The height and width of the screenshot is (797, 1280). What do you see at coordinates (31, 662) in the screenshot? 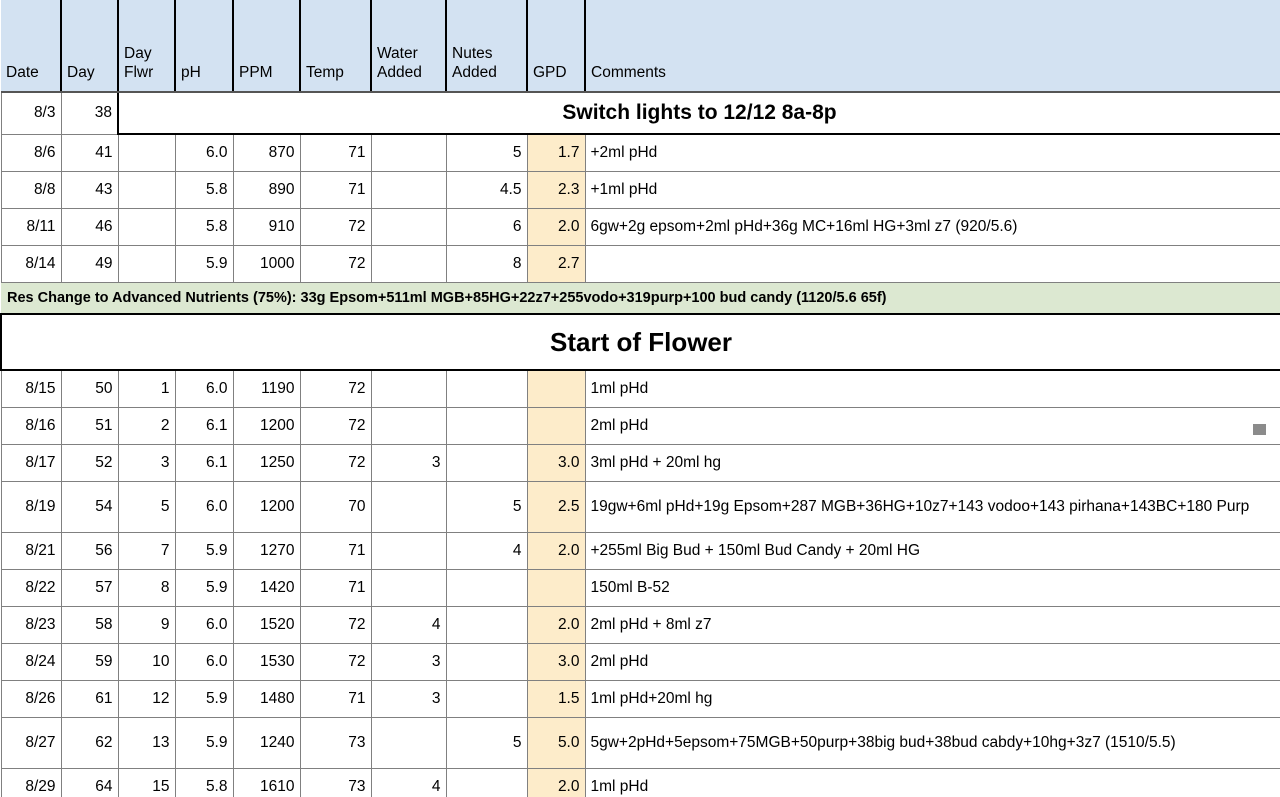
I see `cell-date: 8/24` at bounding box center [31, 662].